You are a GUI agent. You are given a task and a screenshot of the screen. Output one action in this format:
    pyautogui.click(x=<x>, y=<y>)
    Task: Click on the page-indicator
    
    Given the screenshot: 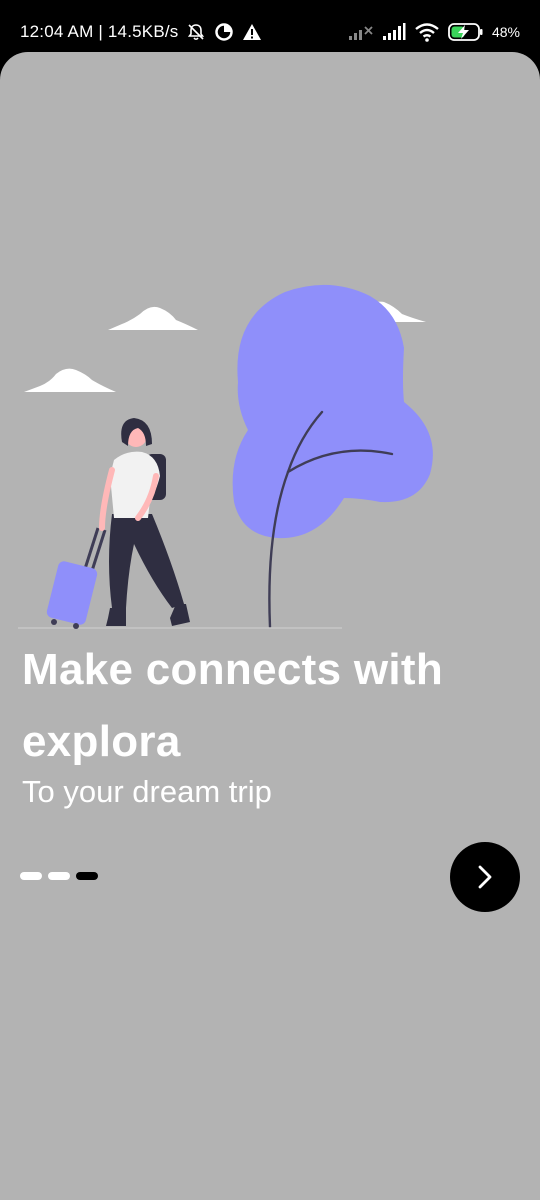 What is the action you would take?
    pyautogui.click(x=59, y=877)
    